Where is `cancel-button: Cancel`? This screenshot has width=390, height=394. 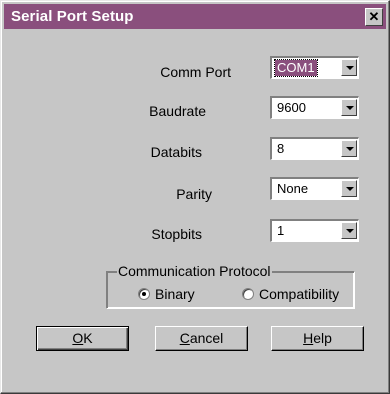 cancel-button: Cancel is located at coordinates (201, 338).